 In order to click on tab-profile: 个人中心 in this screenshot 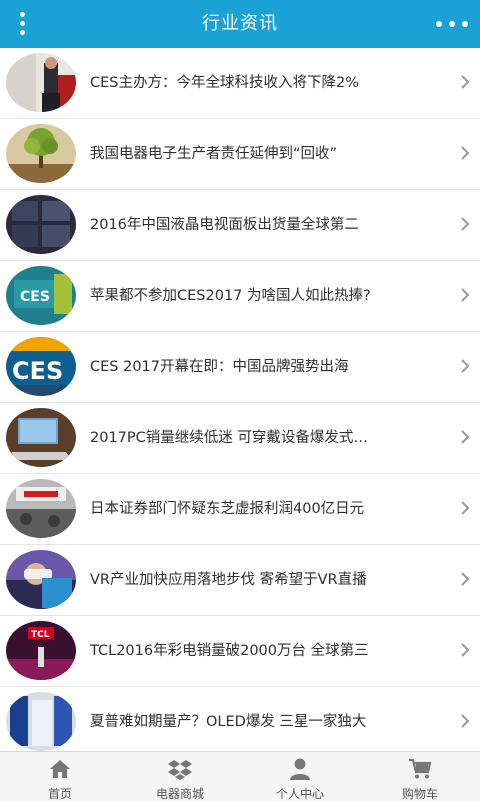, I will do `click(300, 776)`.